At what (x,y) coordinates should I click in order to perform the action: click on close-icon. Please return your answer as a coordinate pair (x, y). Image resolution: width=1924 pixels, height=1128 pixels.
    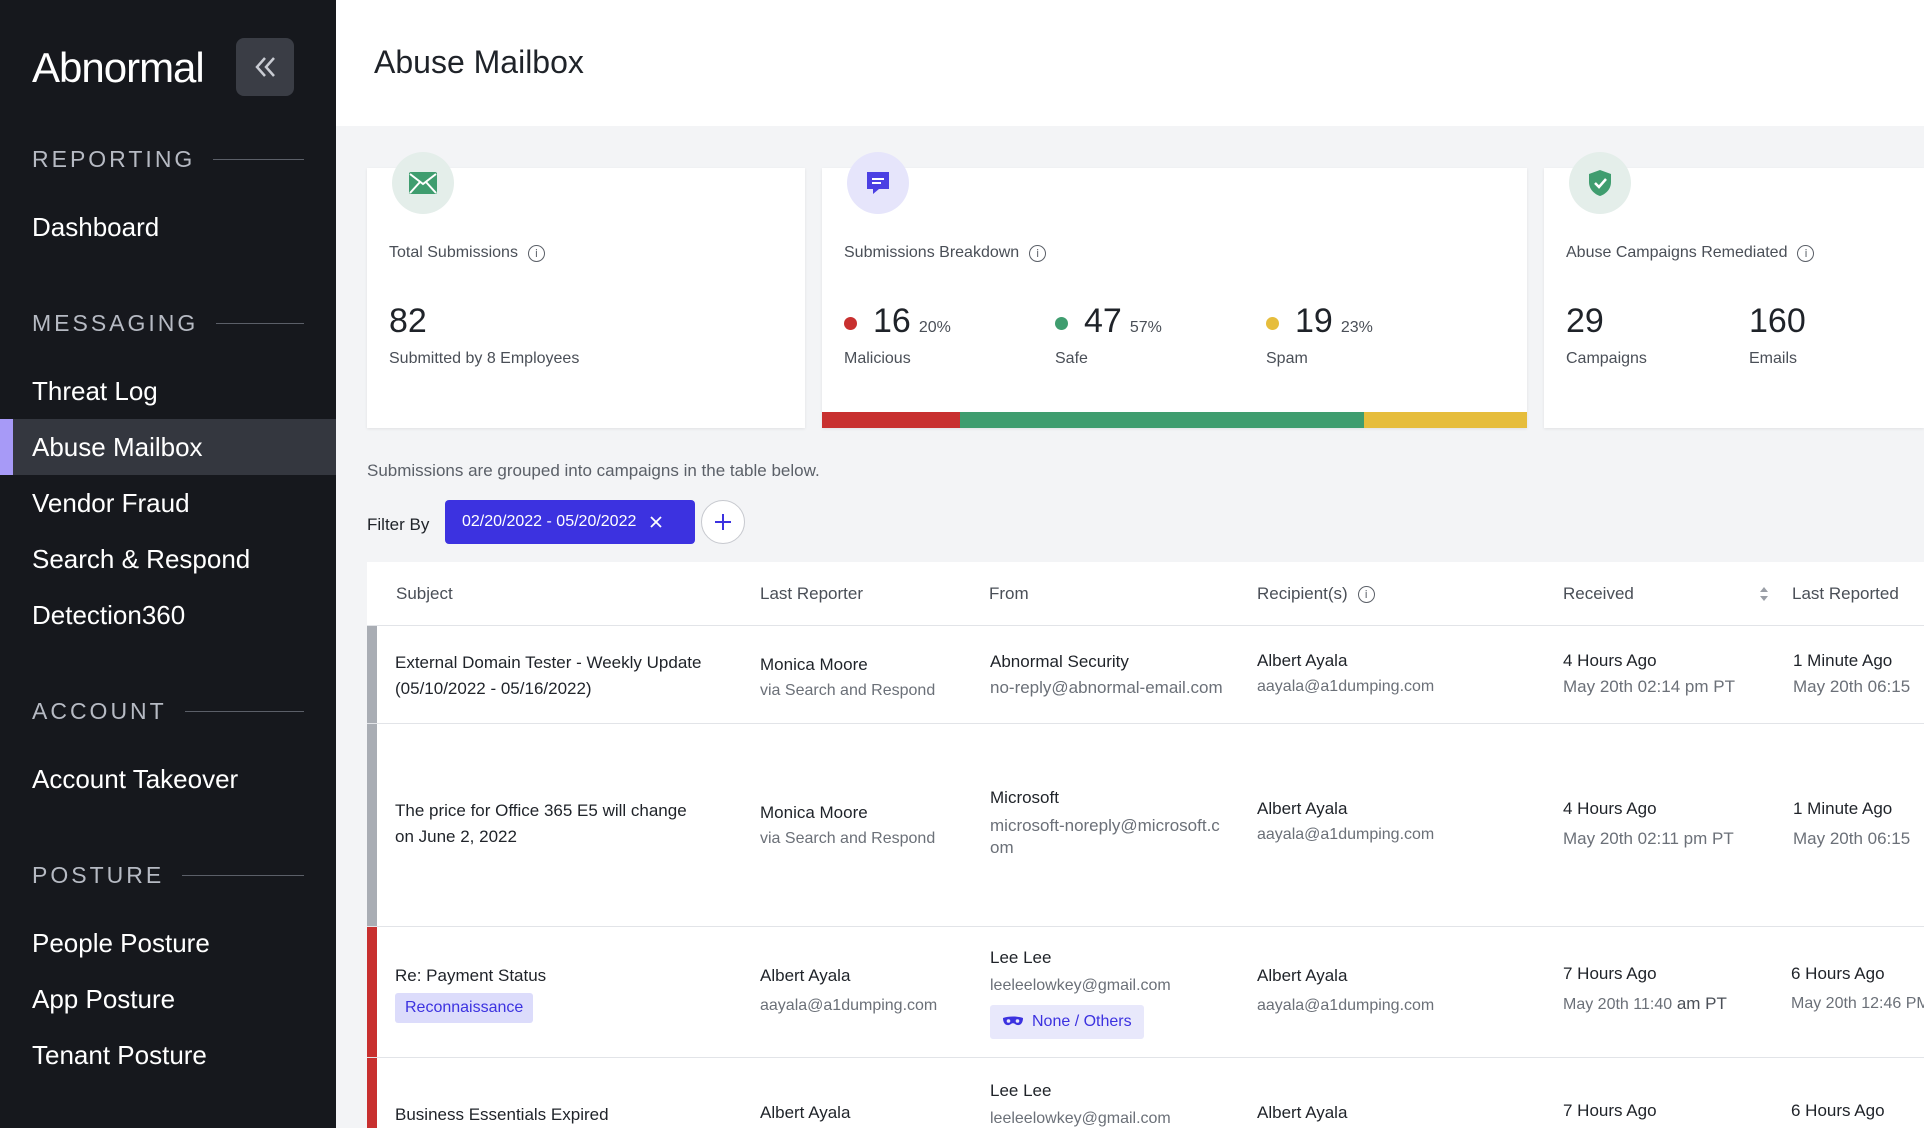
    Looking at the image, I should click on (656, 522).